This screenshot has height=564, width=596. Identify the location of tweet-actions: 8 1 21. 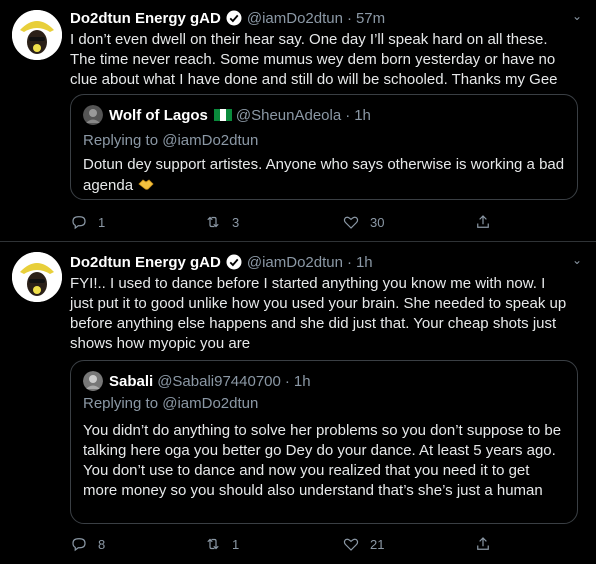
(280, 544).